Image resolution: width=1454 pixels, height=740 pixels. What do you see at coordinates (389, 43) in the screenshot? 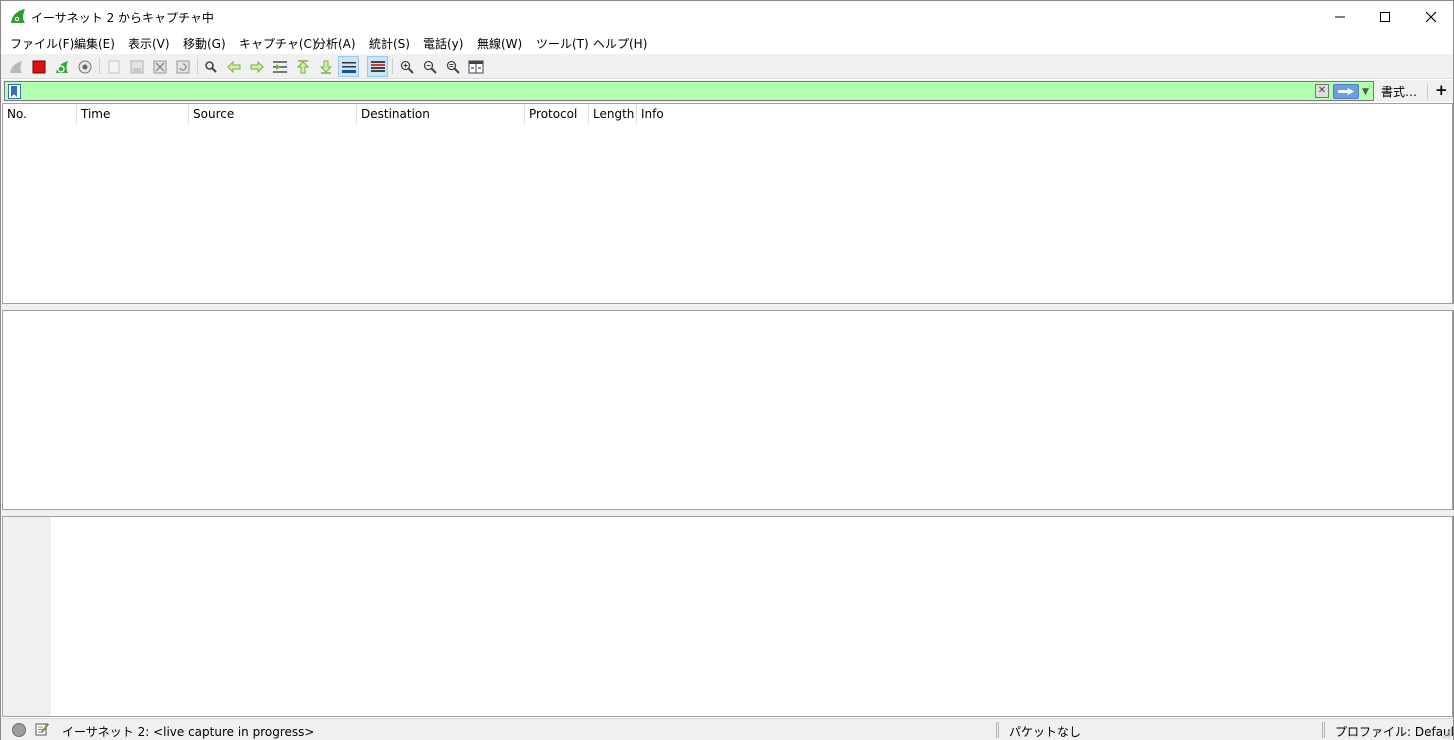
I see `menu-statistics: 統計(S)` at bounding box center [389, 43].